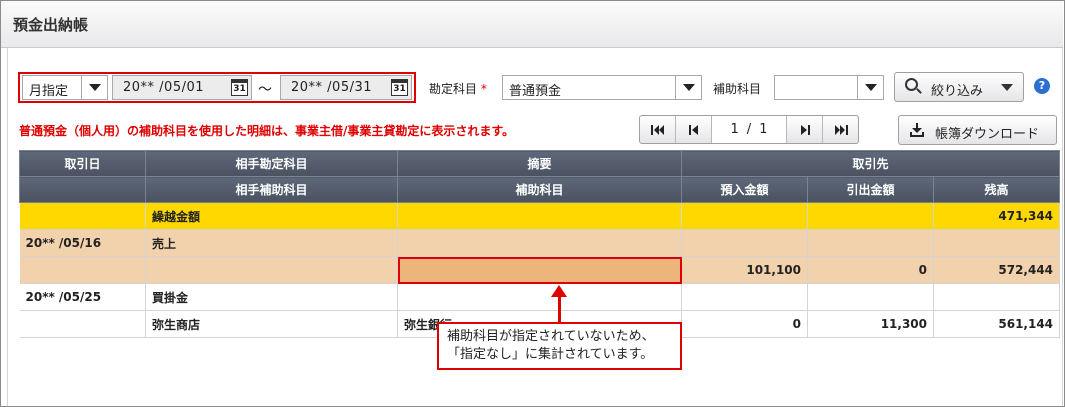  What do you see at coordinates (870, 189) in the screenshot?
I see `col-header-withdrawal: 引出金額` at bounding box center [870, 189].